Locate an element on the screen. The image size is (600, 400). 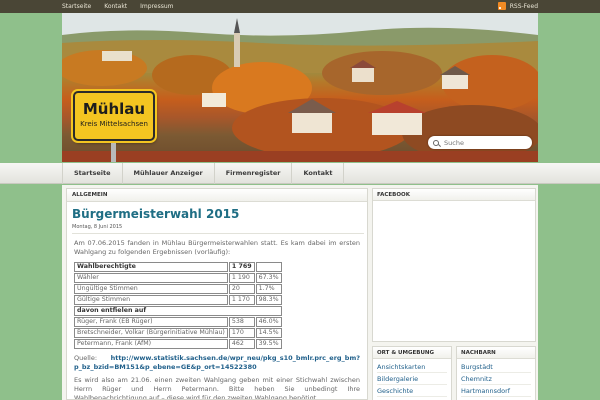
table-row: davon entfielen auf is located at coordinates (178, 311).